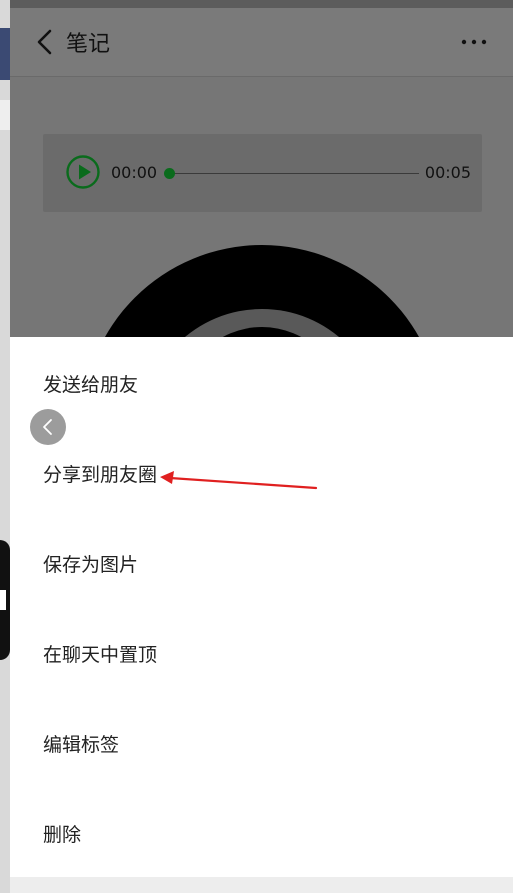 The image size is (513, 893). I want to click on more-icon, so click(474, 42).